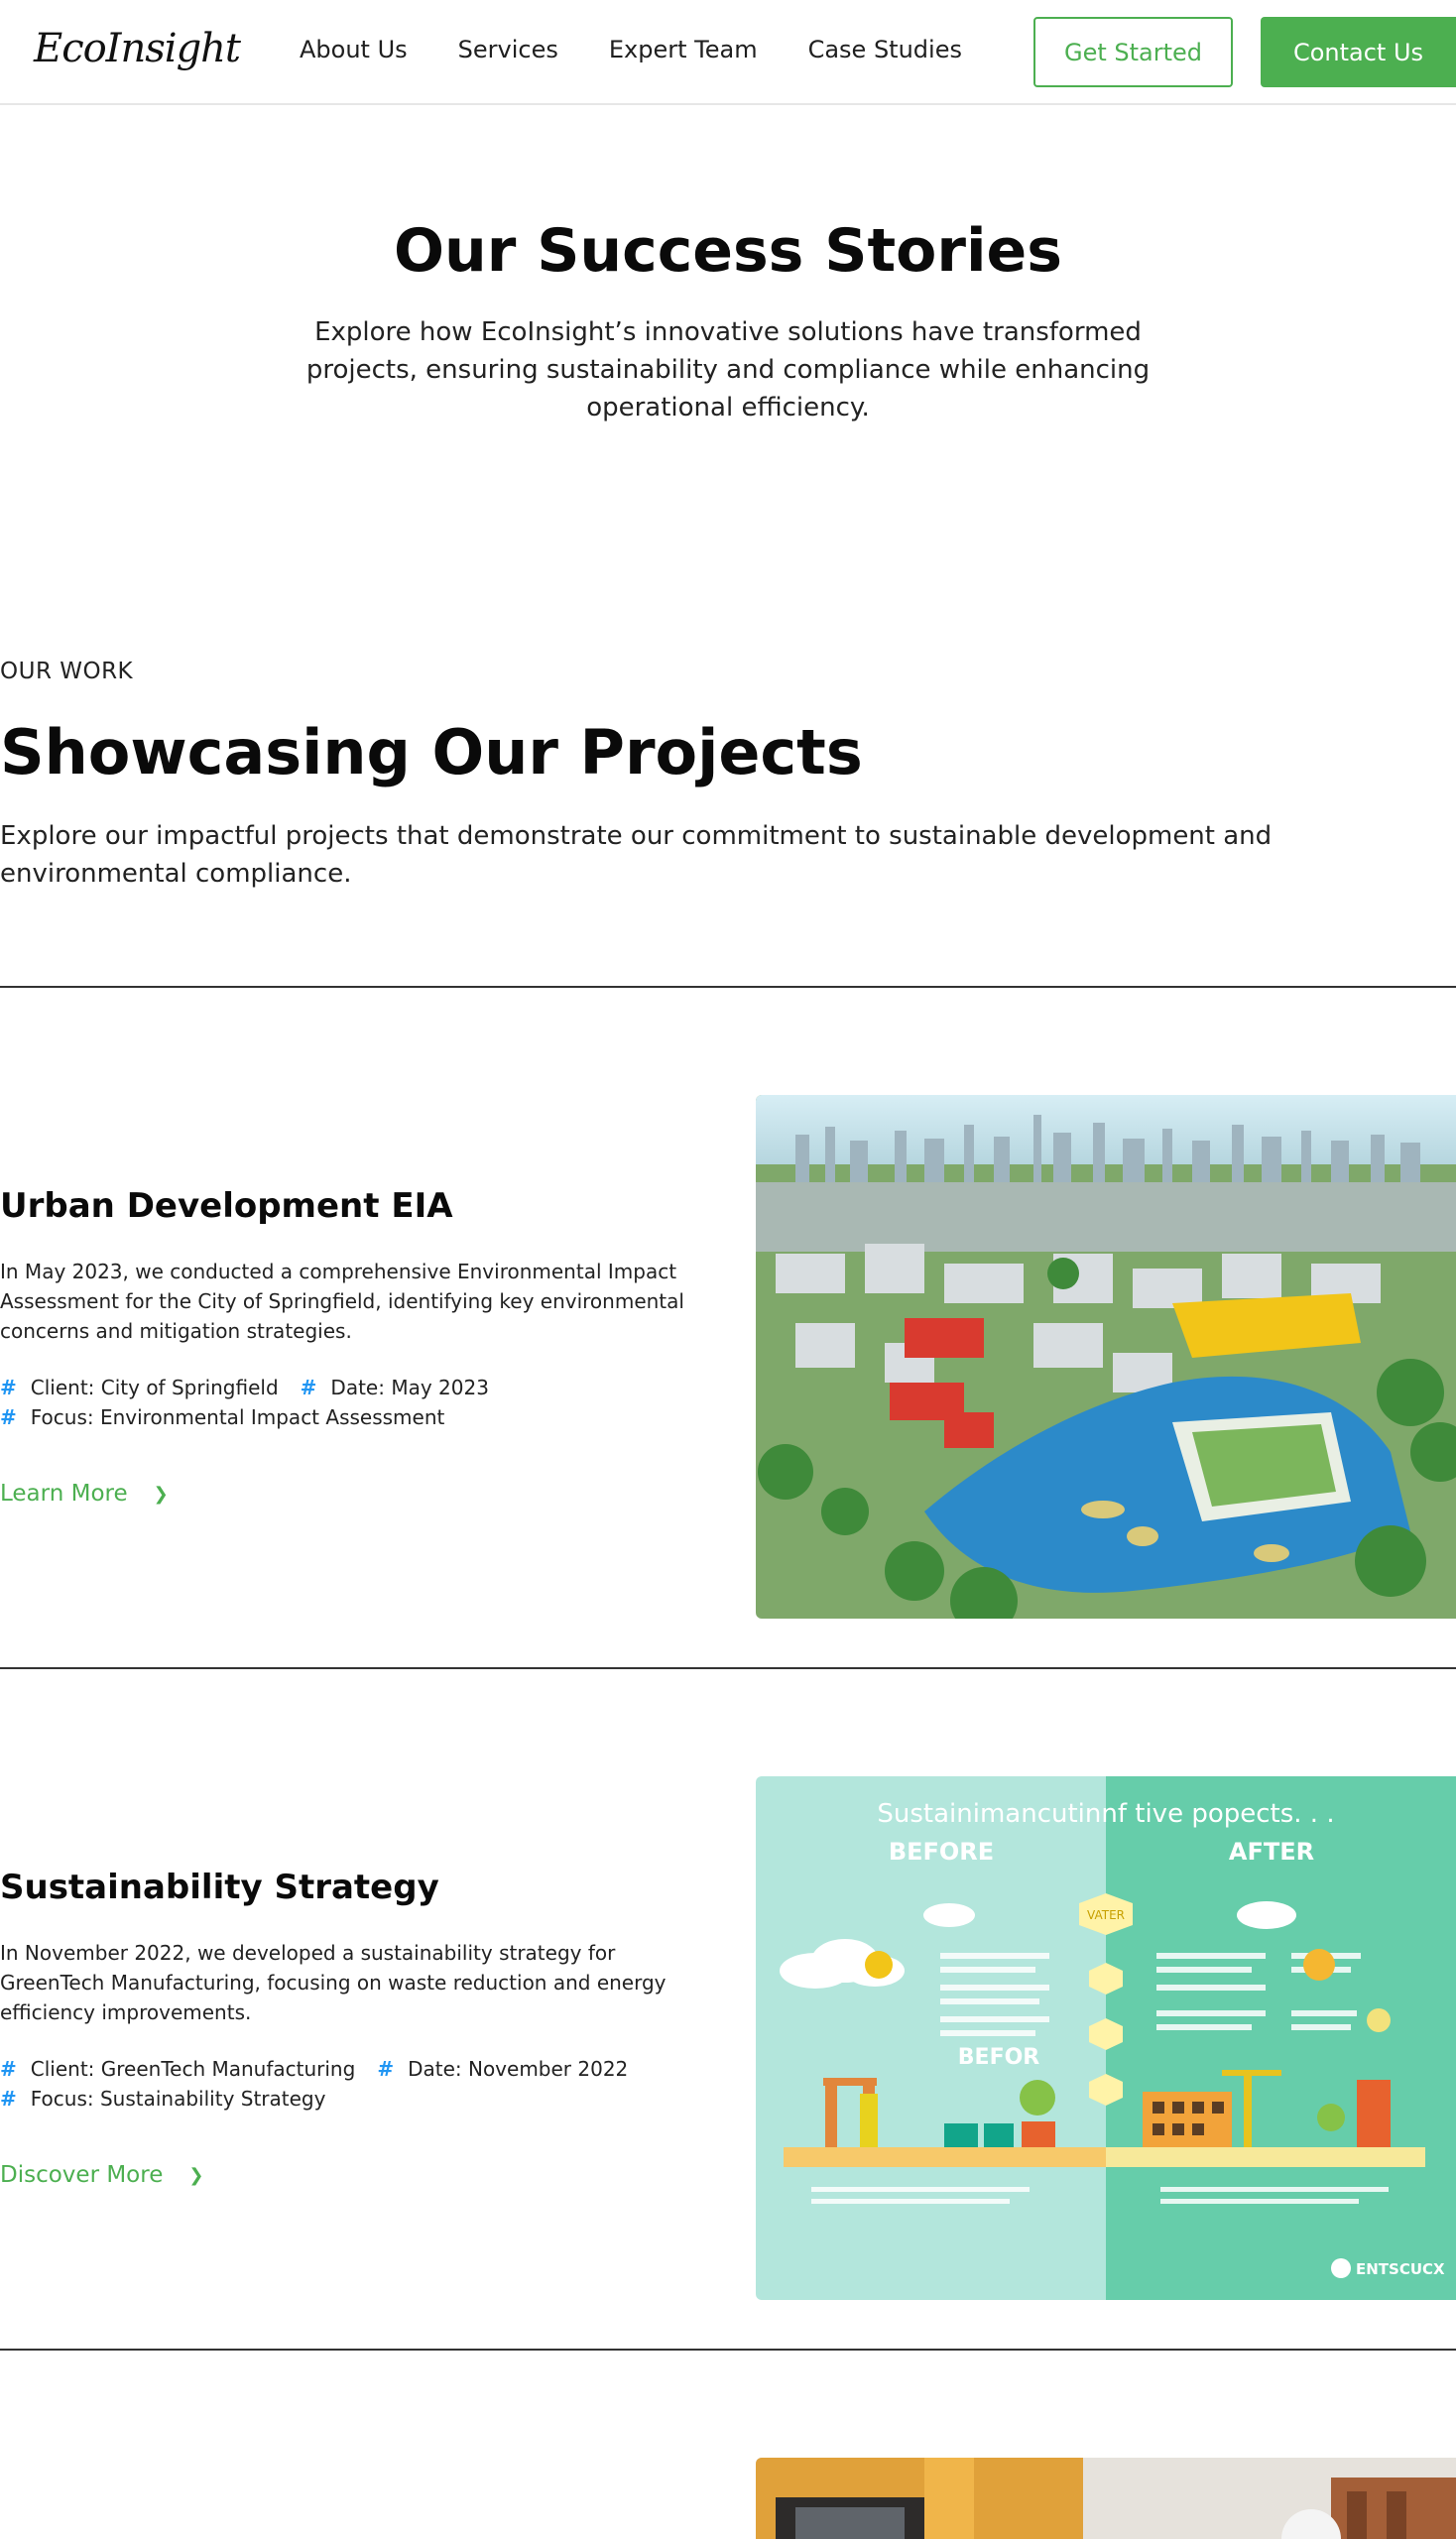 Image resolution: width=1456 pixels, height=2539 pixels. I want to click on nav-services: Services, so click(508, 50).